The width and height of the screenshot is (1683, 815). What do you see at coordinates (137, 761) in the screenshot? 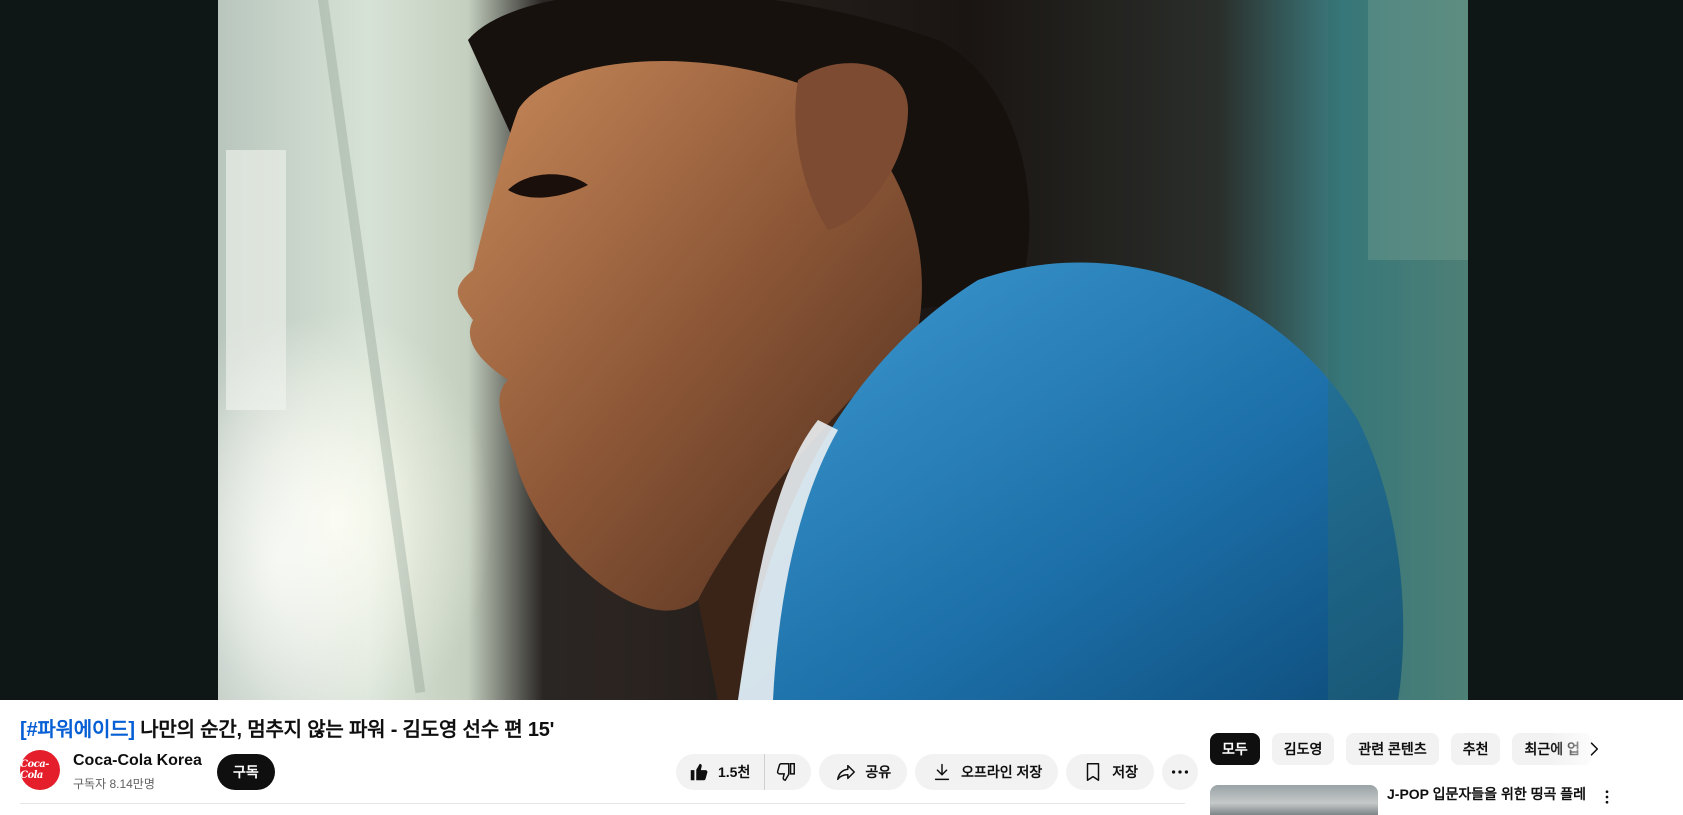
I see `channel-name: Coca-Cola Korea` at bounding box center [137, 761].